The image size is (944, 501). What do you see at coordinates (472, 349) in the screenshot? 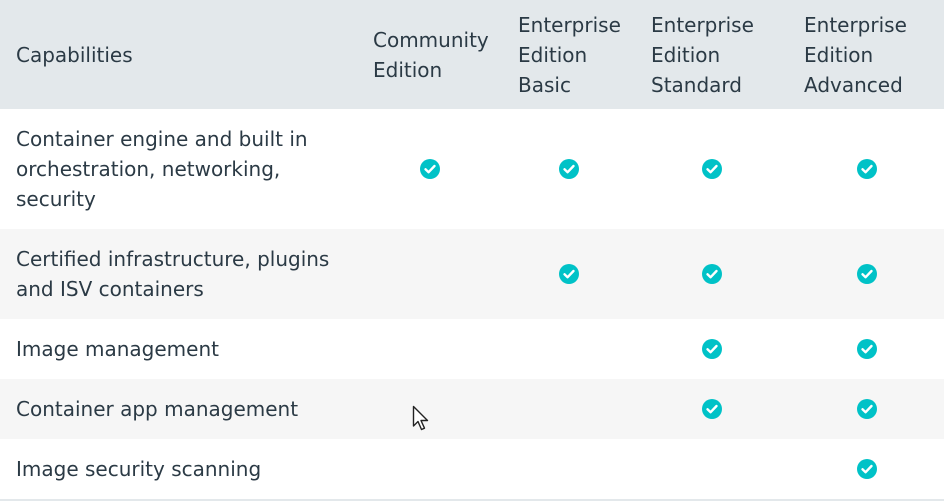
I see `table-row: Image management` at bounding box center [472, 349].